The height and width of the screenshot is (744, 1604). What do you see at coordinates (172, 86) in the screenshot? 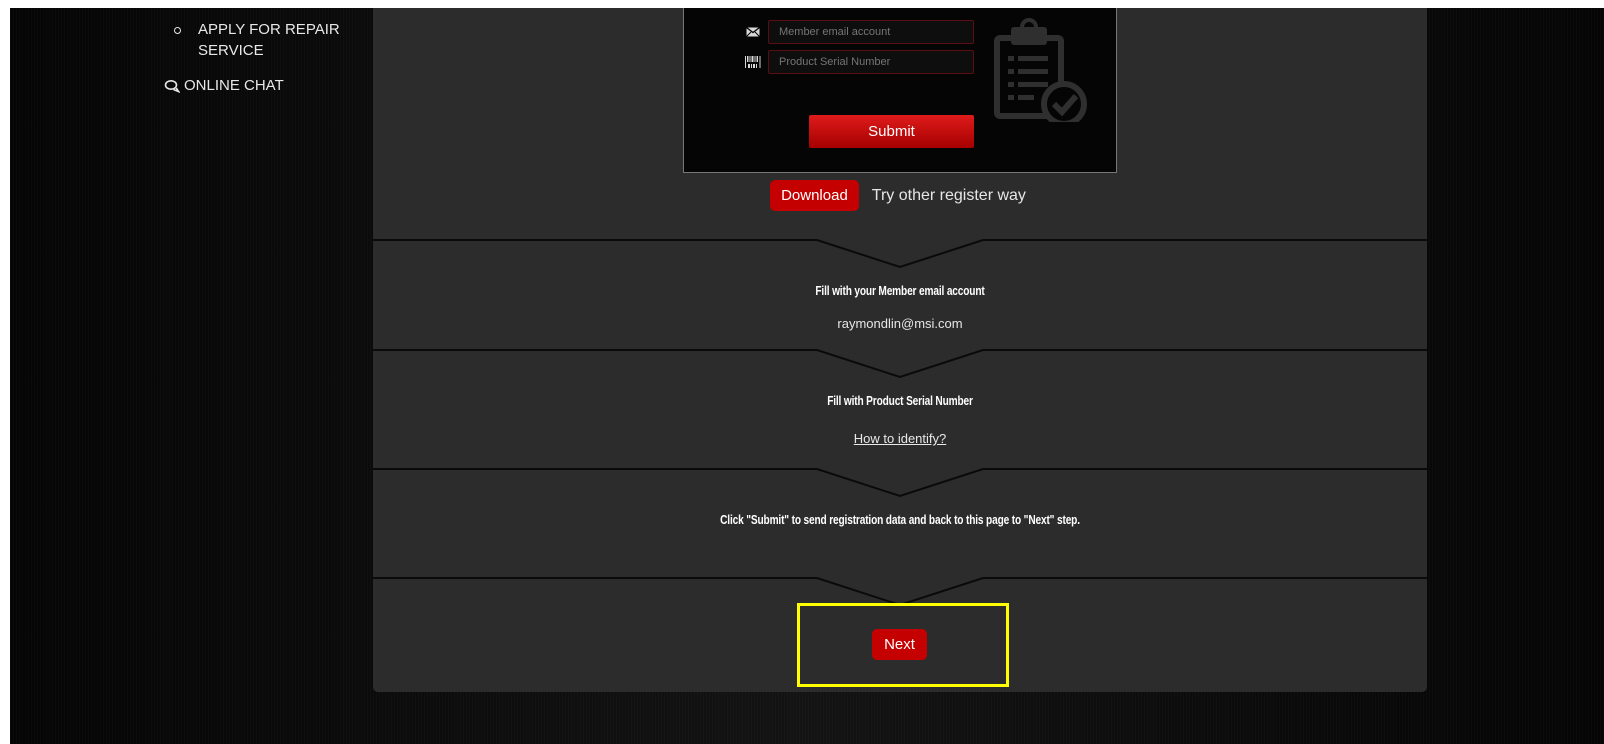
I see `chat-bubbles-icon` at bounding box center [172, 86].